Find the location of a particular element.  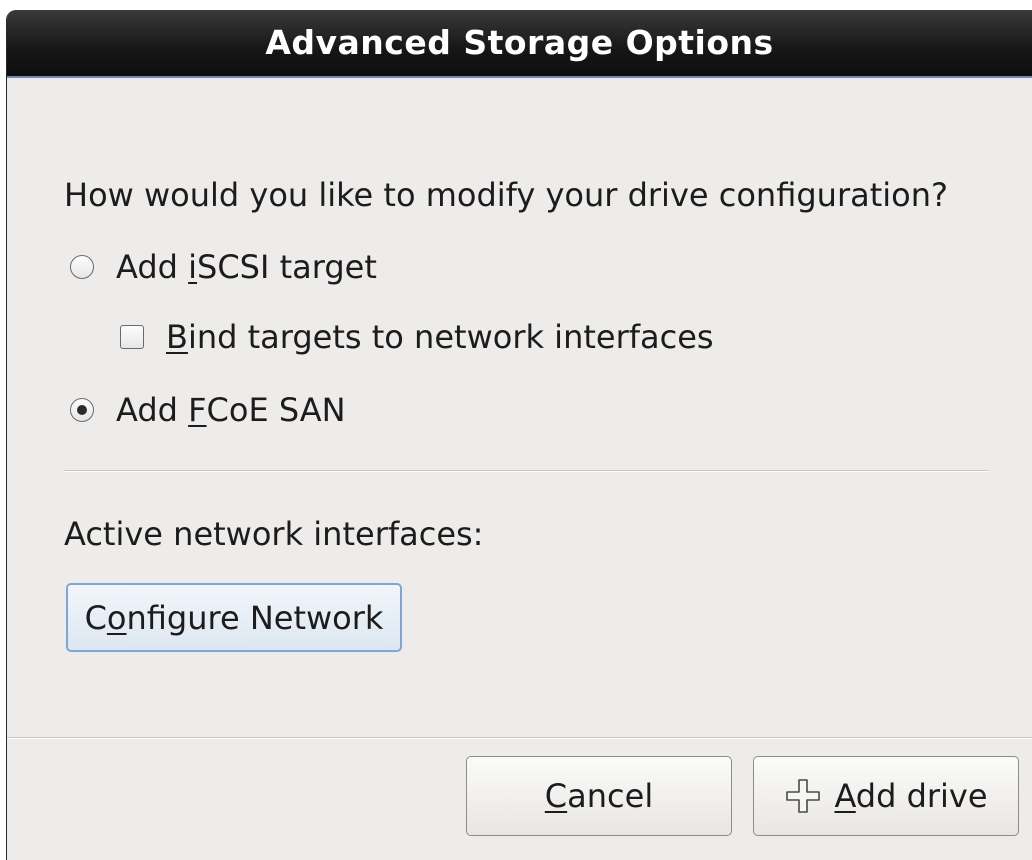

configure-network-button: Configure Network is located at coordinates (234, 617).